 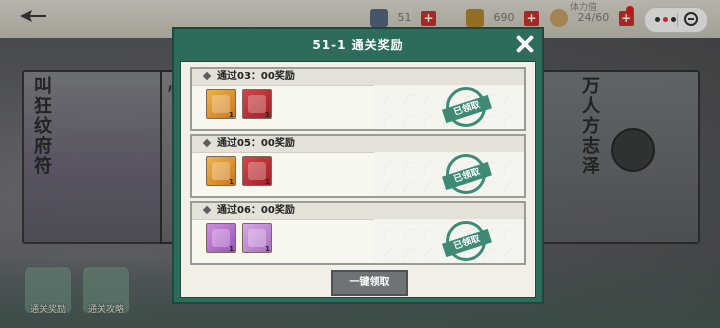 What do you see at coordinates (358, 45) in the screenshot?
I see `dialog-title: 51-1 通关奖励` at bounding box center [358, 45].